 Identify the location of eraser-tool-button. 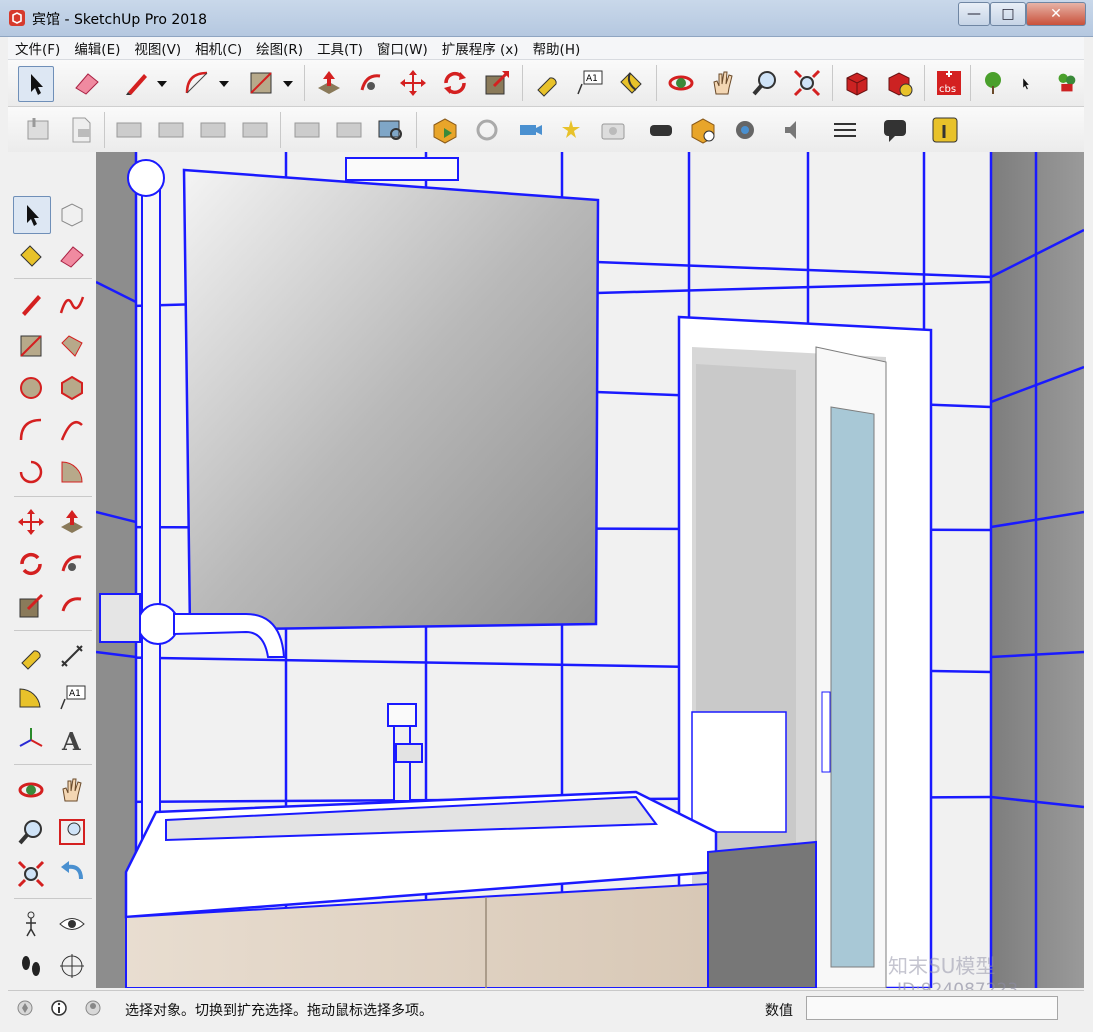
(87, 83).